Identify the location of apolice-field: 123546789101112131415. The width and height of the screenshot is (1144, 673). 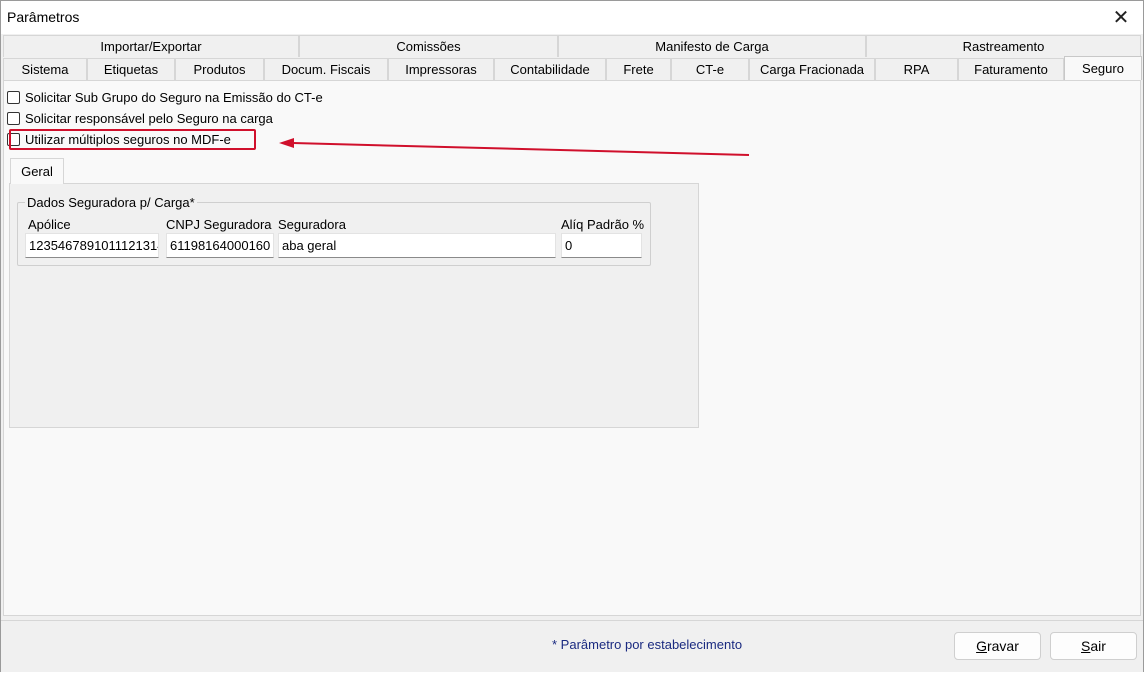
(92, 245).